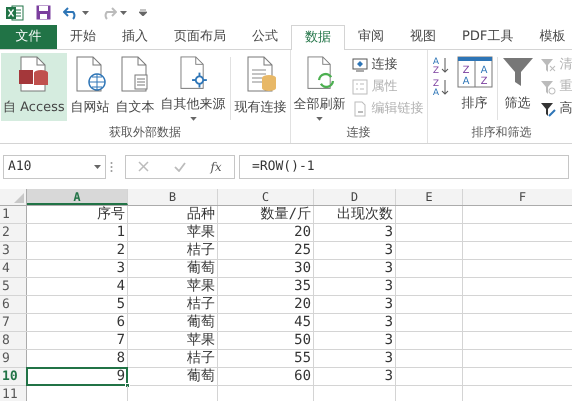 Image resolution: width=572 pixels, height=401 pixels. I want to click on table-cell: 序号, so click(77, 214).